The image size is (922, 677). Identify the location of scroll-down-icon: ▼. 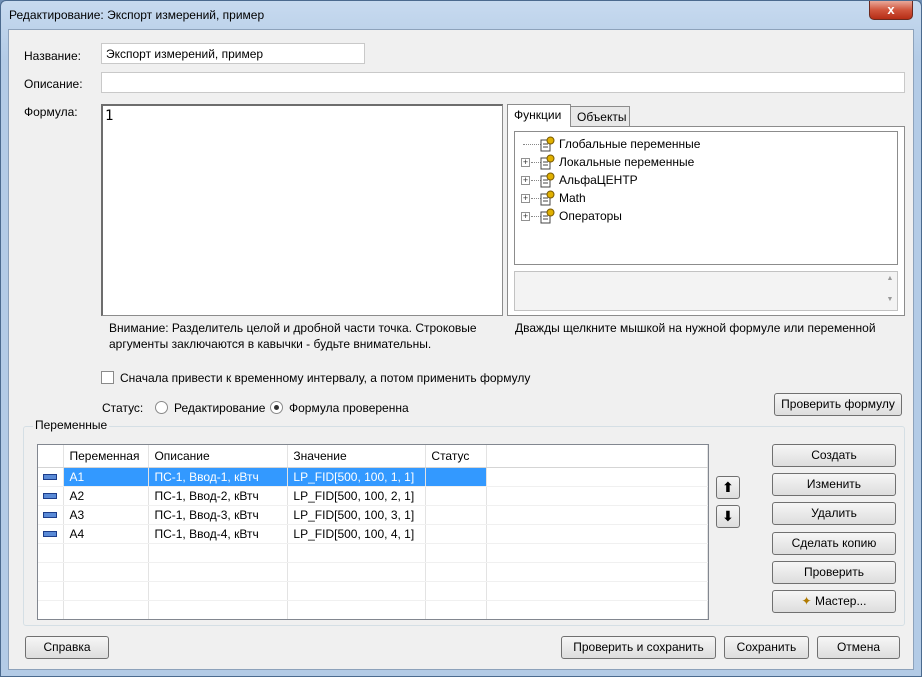
(890, 299).